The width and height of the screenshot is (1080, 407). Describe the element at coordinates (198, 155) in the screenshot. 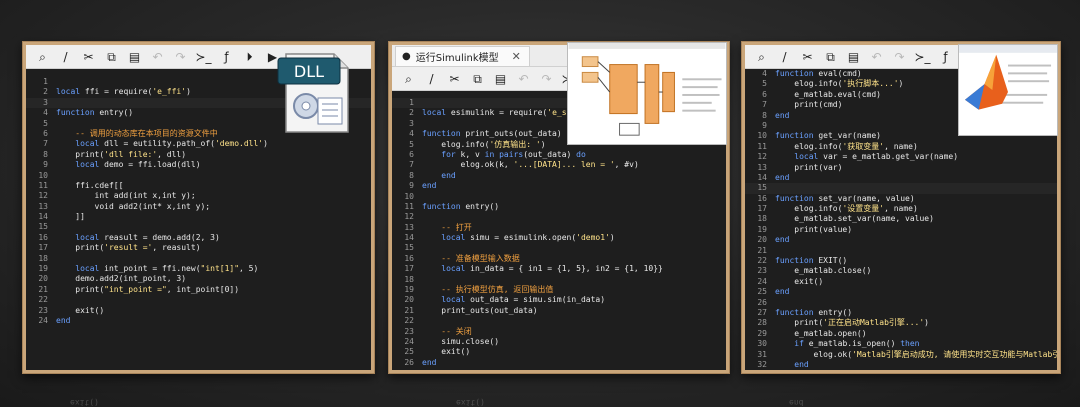

I see `code-line: 8 print('dll file:', dll)` at that location.